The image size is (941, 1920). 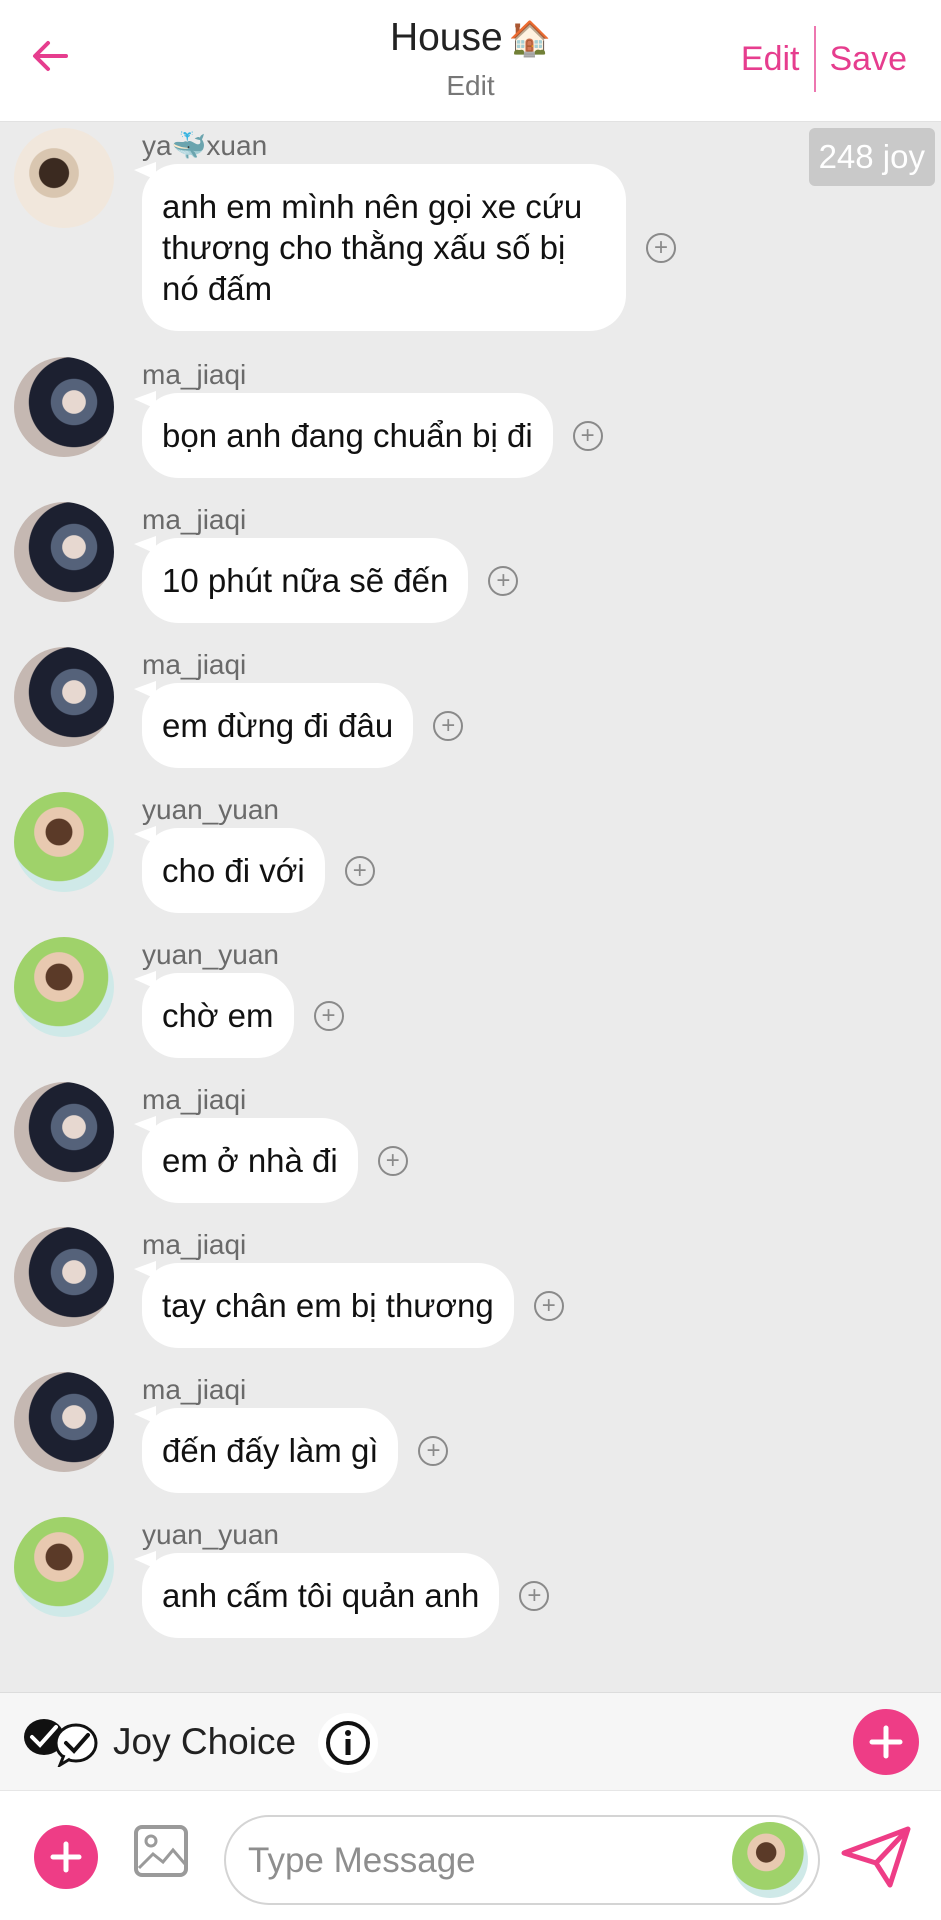 I want to click on message-input-container, so click(x=522, y=1860).